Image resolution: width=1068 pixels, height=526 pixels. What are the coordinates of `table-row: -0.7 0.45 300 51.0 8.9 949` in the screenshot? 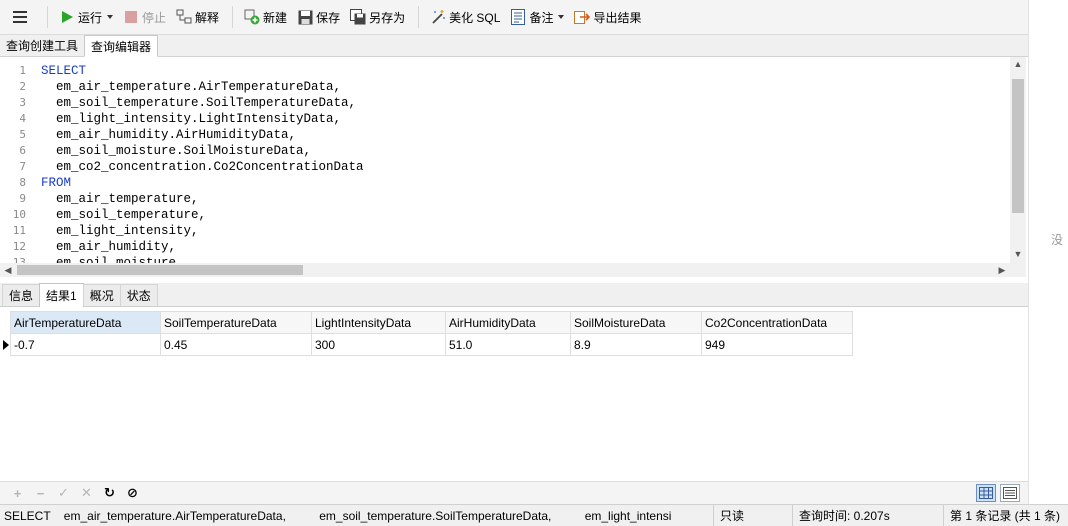 It's located at (431, 344).